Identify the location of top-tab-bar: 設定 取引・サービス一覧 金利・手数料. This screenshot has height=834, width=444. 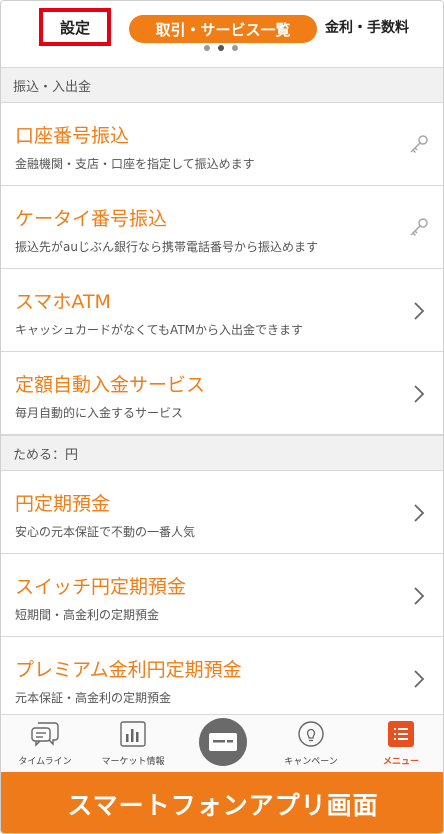
(222, 30).